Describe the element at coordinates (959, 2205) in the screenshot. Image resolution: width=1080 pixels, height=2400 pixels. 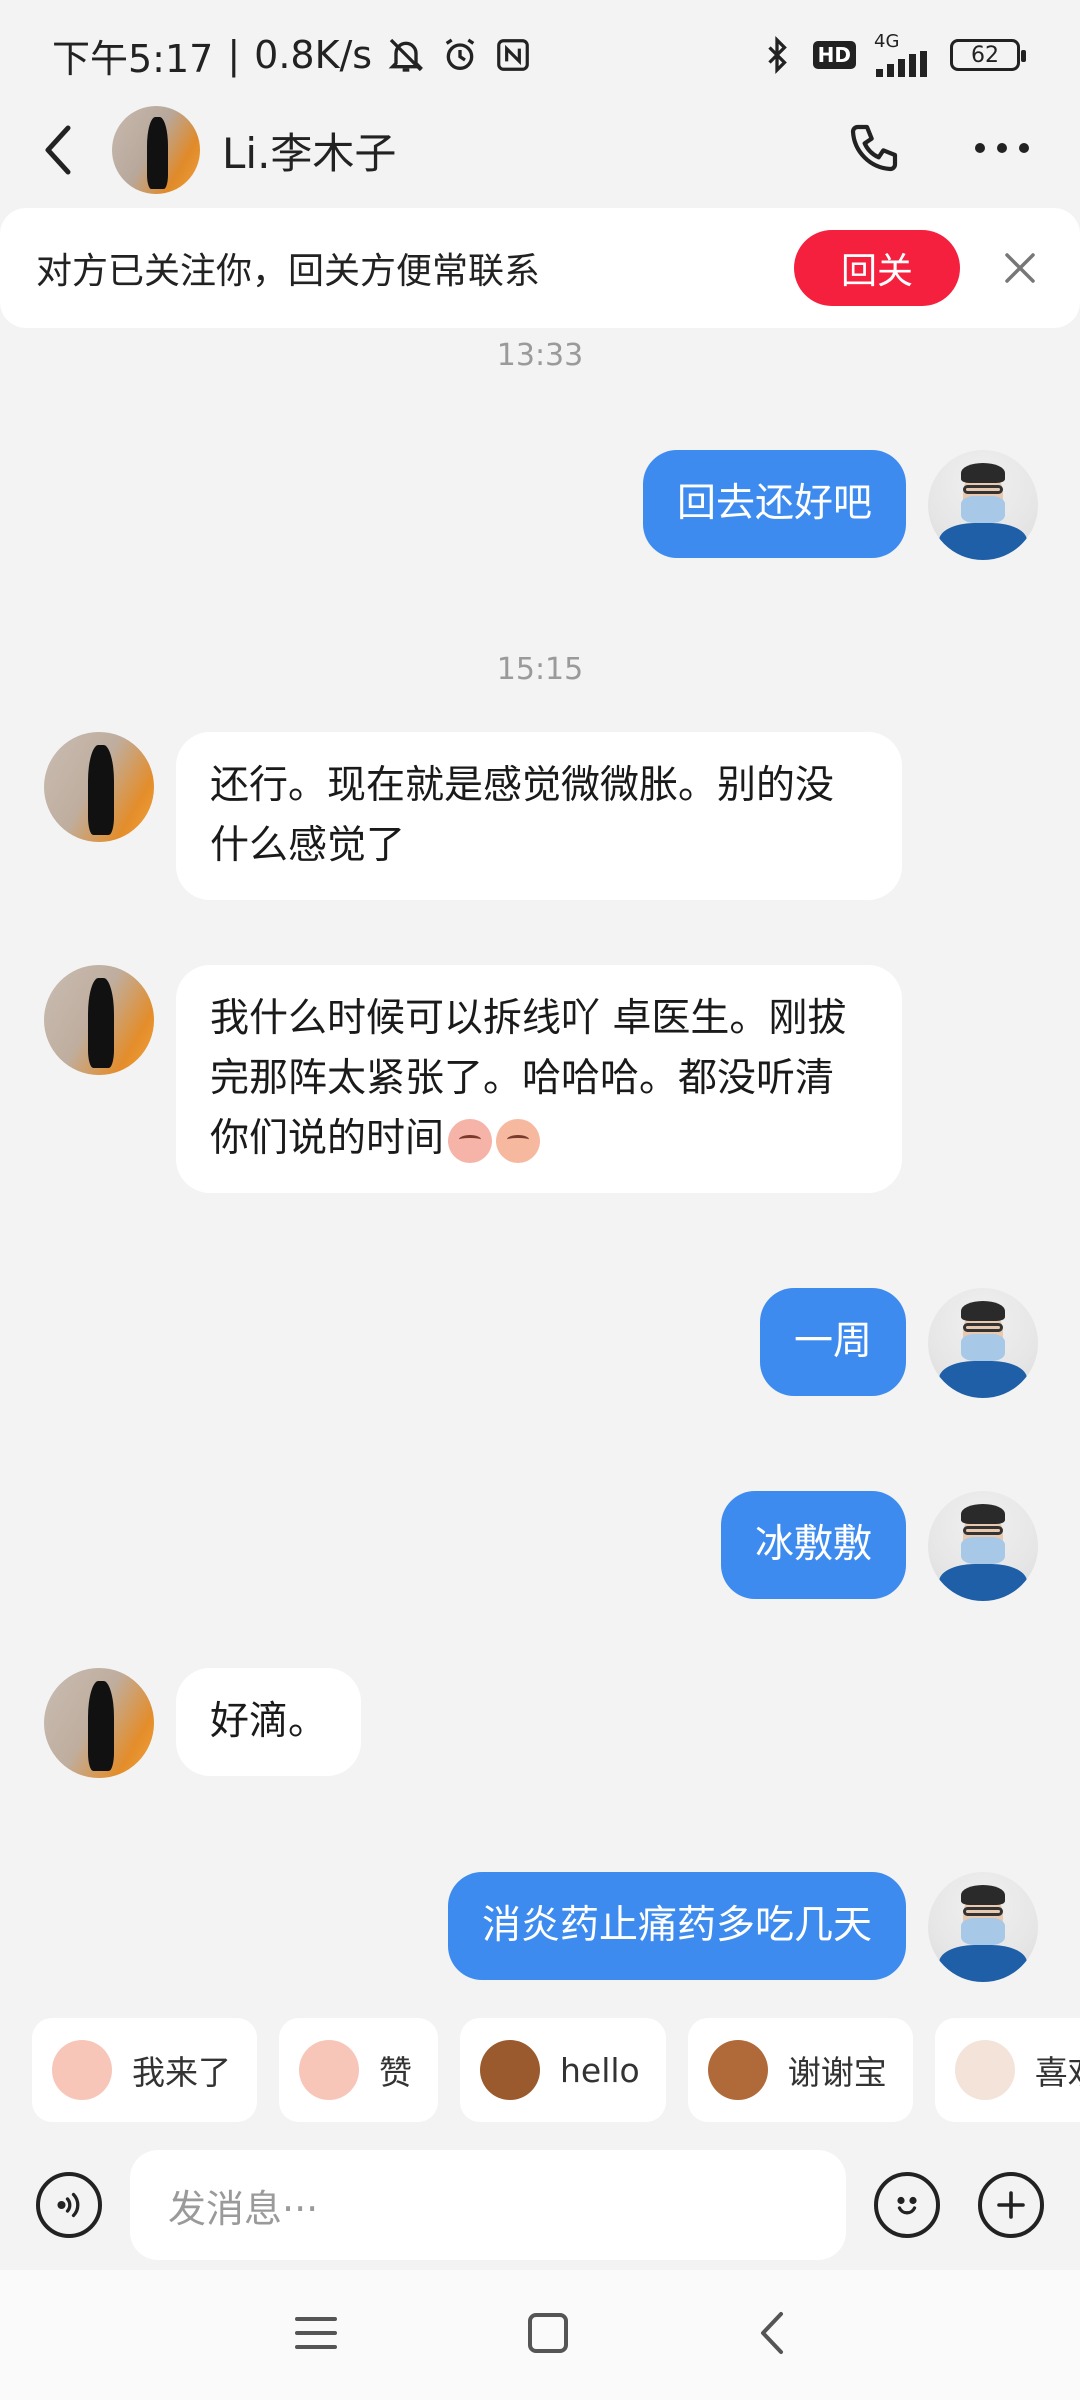
I see `input-actions` at that location.